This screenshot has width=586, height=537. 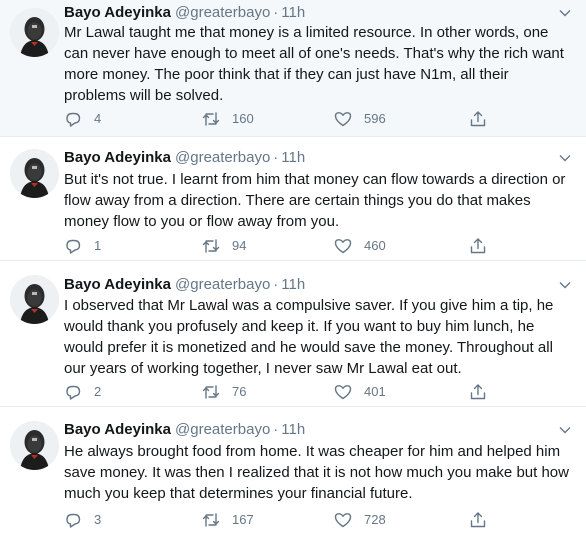 What do you see at coordinates (82, 520) in the screenshot?
I see `reply-button: 3` at bounding box center [82, 520].